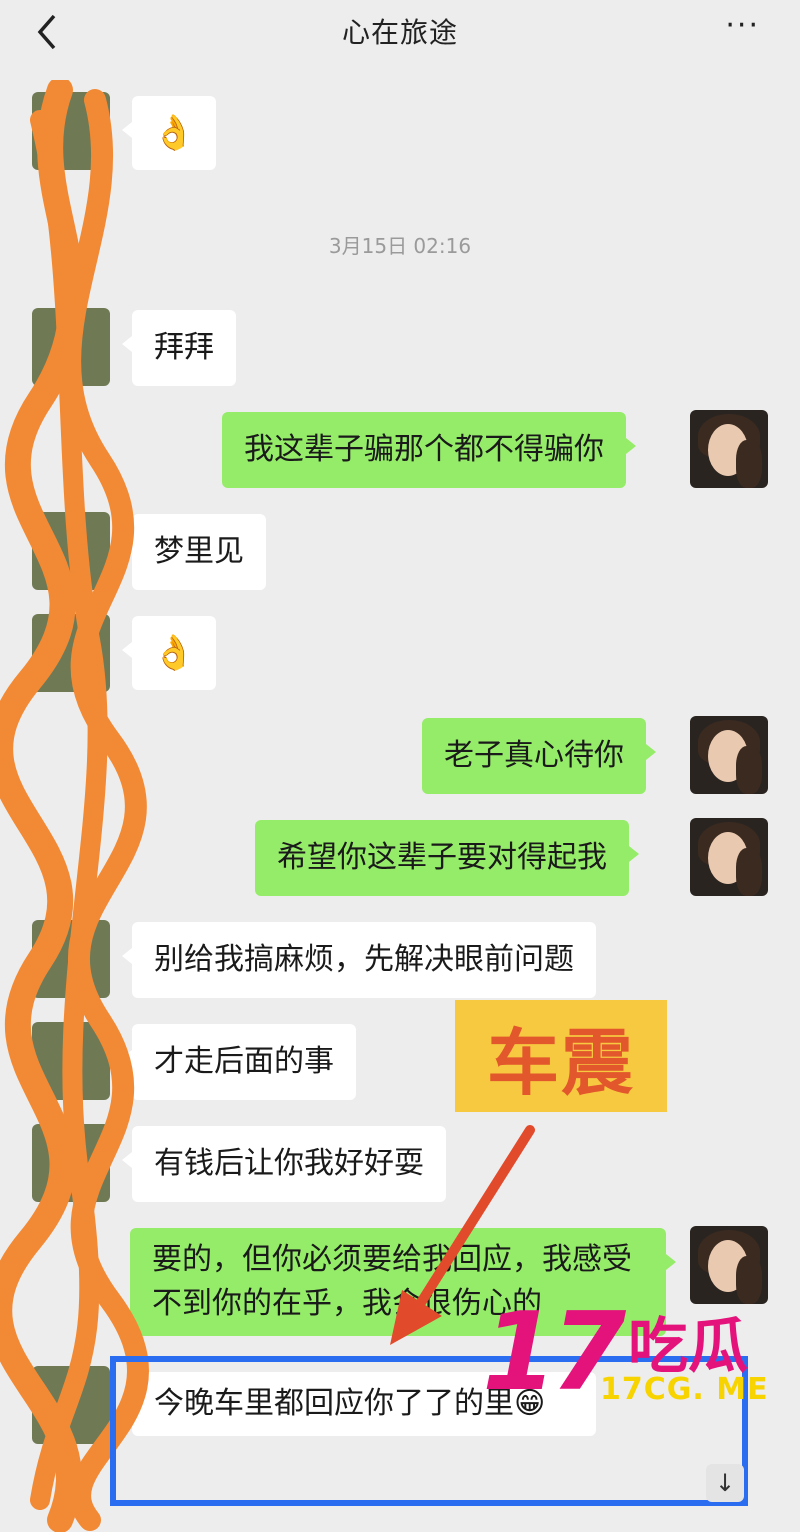 This screenshot has height=1532, width=800. Describe the element at coordinates (424, 449) in the screenshot. I see `message-text: 我这辈子骗那个都不得骗你` at that location.